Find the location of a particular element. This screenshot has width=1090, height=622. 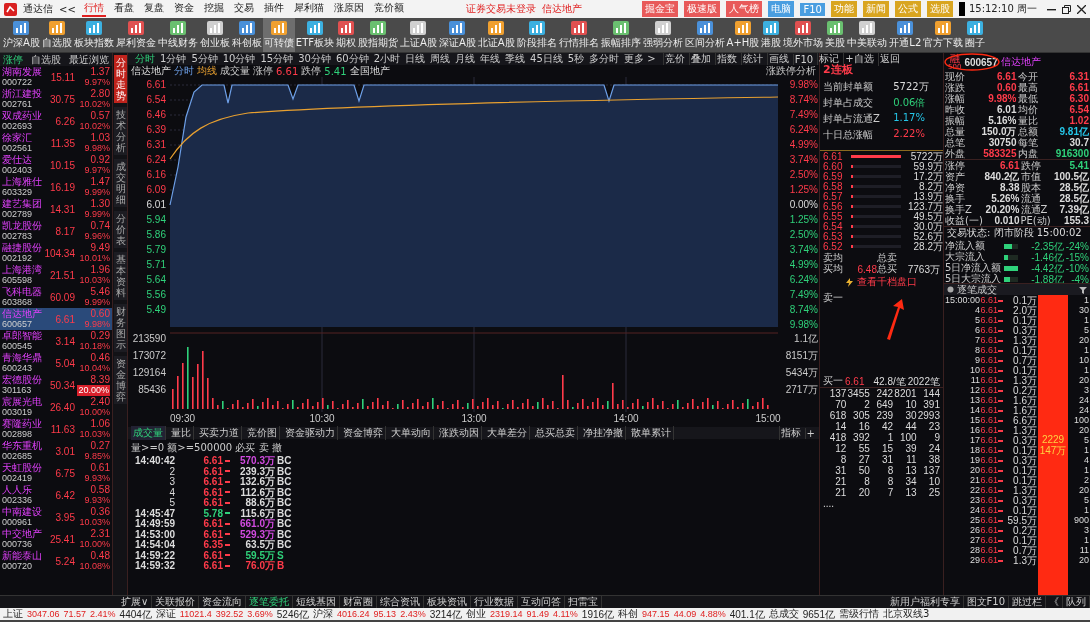

stock-row: 卓郎智能 3.14 0.29 600545 10.18% is located at coordinates (56, 341).